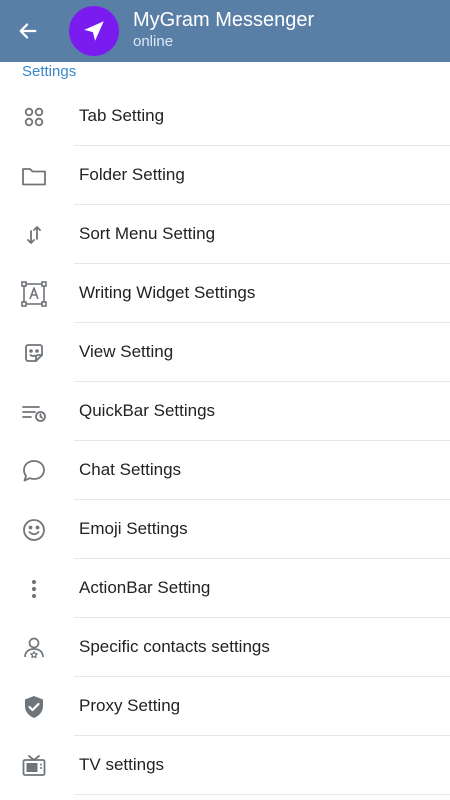  Describe the element at coordinates (225, 352) in the screenshot. I see `settings-item-view: View Setting` at that location.